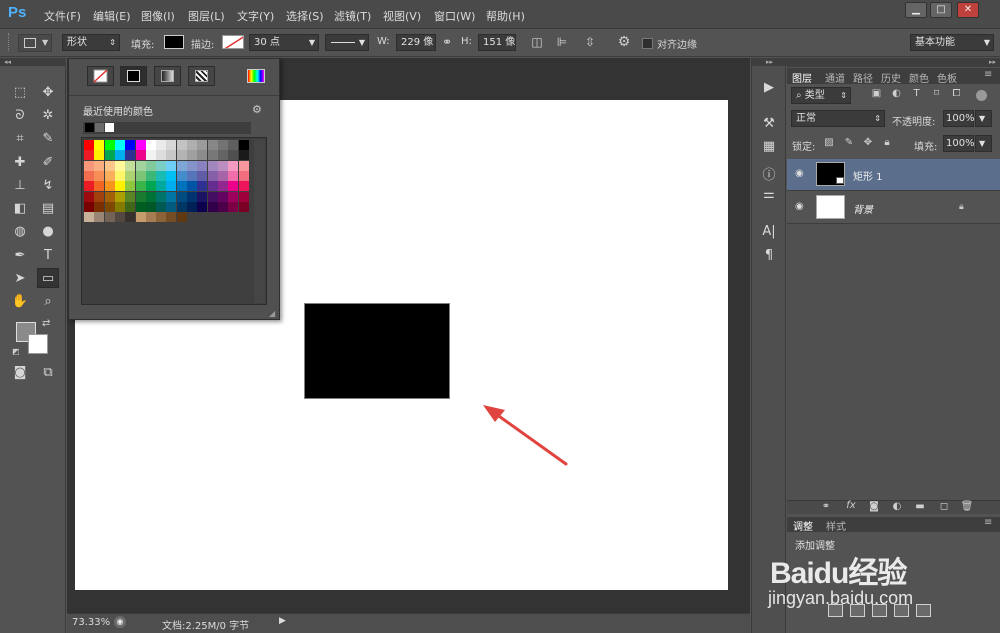  I want to click on menu-type: 文字(Y), so click(255, 16).